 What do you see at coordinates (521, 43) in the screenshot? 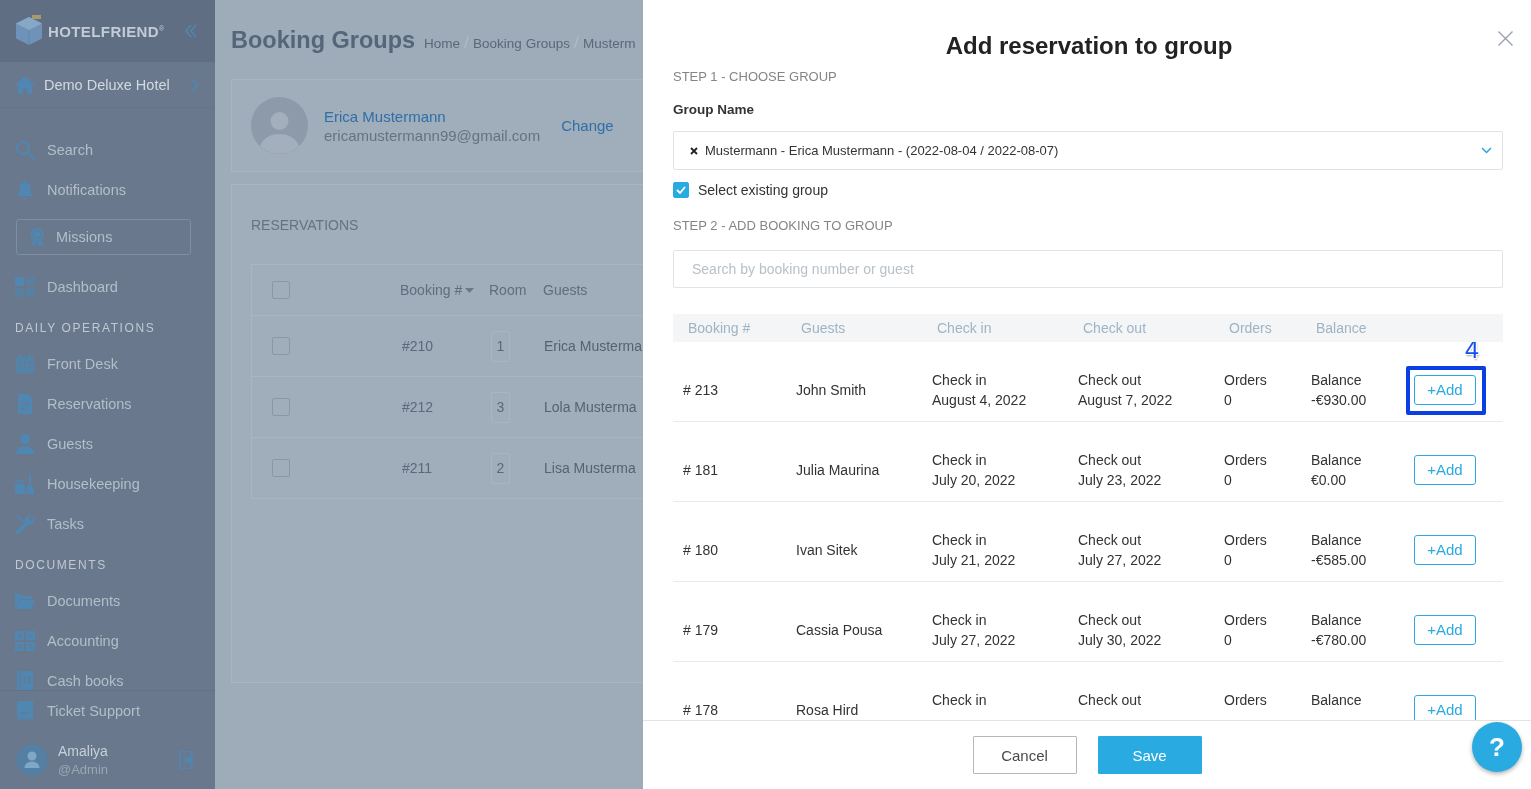
I see `breadcrumb-link: Booking Groups` at bounding box center [521, 43].